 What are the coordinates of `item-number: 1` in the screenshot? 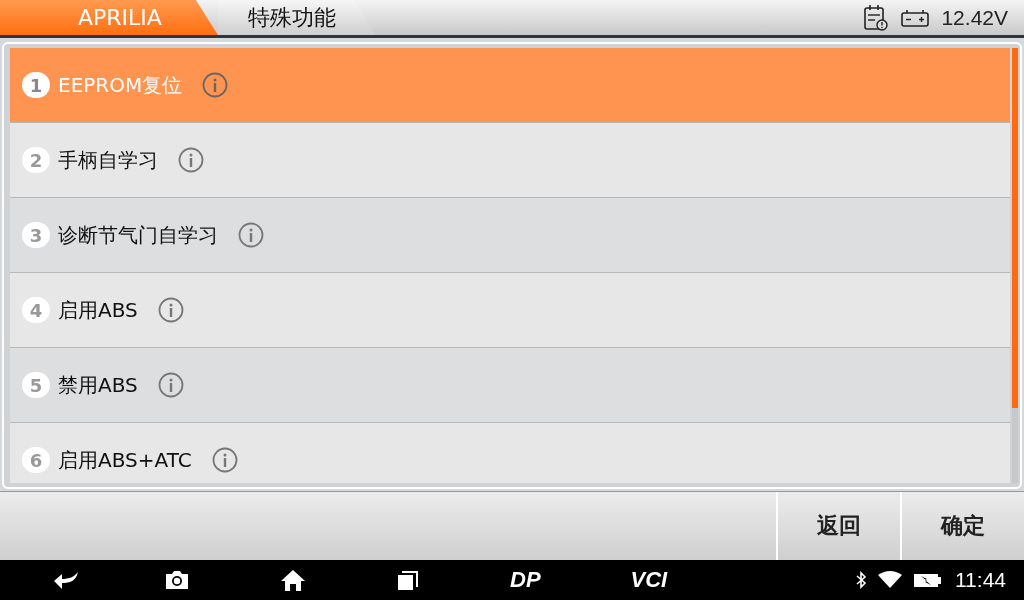 It's located at (36, 85).